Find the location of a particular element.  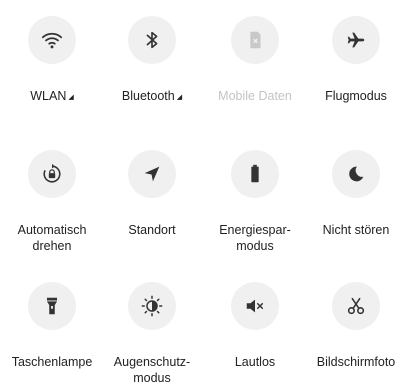

tile-power-saving-button is located at coordinates (255, 174).